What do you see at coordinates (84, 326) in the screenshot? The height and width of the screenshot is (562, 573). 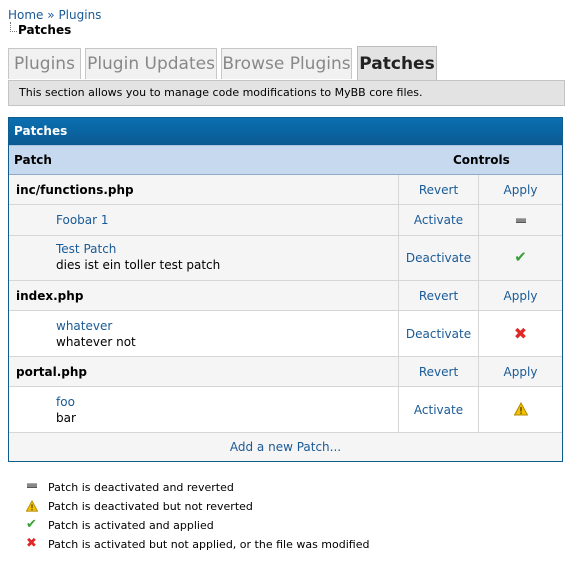 I see `patch-title-link: whatever` at bounding box center [84, 326].